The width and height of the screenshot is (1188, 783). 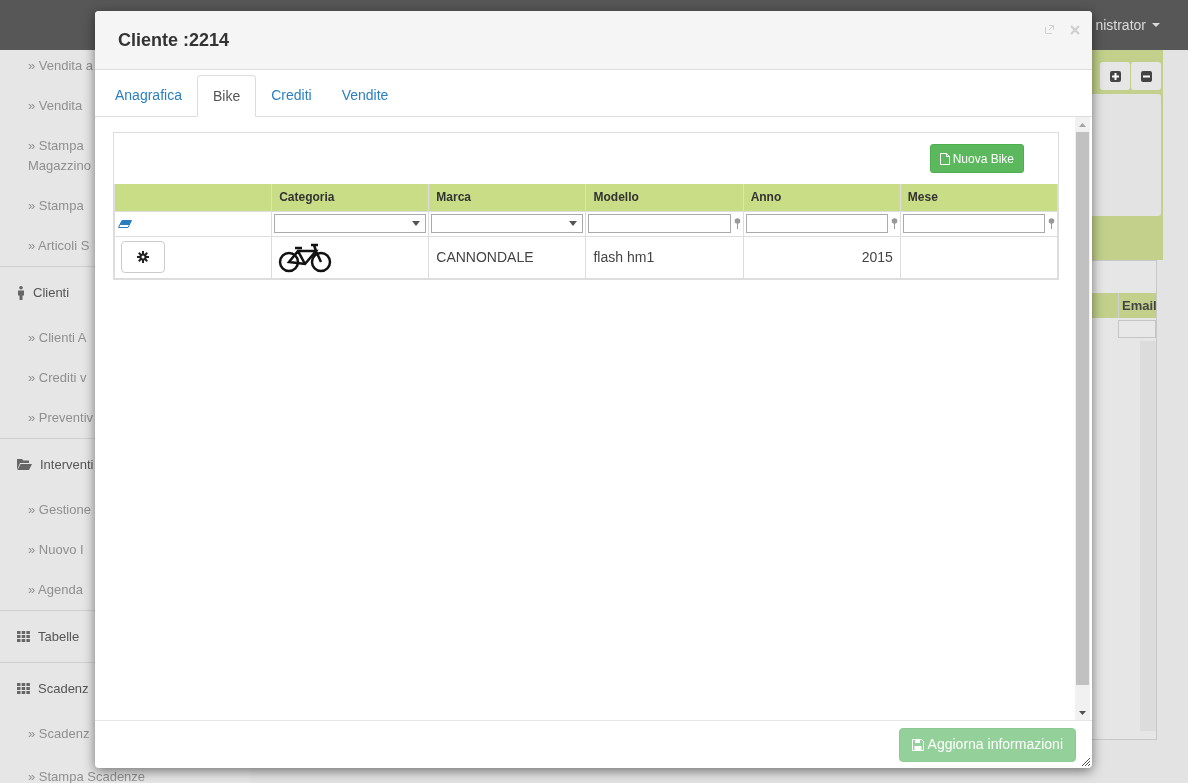 What do you see at coordinates (291, 95) in the screenshot?
I see `tab: Crediti` at bounding box center [291, 95].